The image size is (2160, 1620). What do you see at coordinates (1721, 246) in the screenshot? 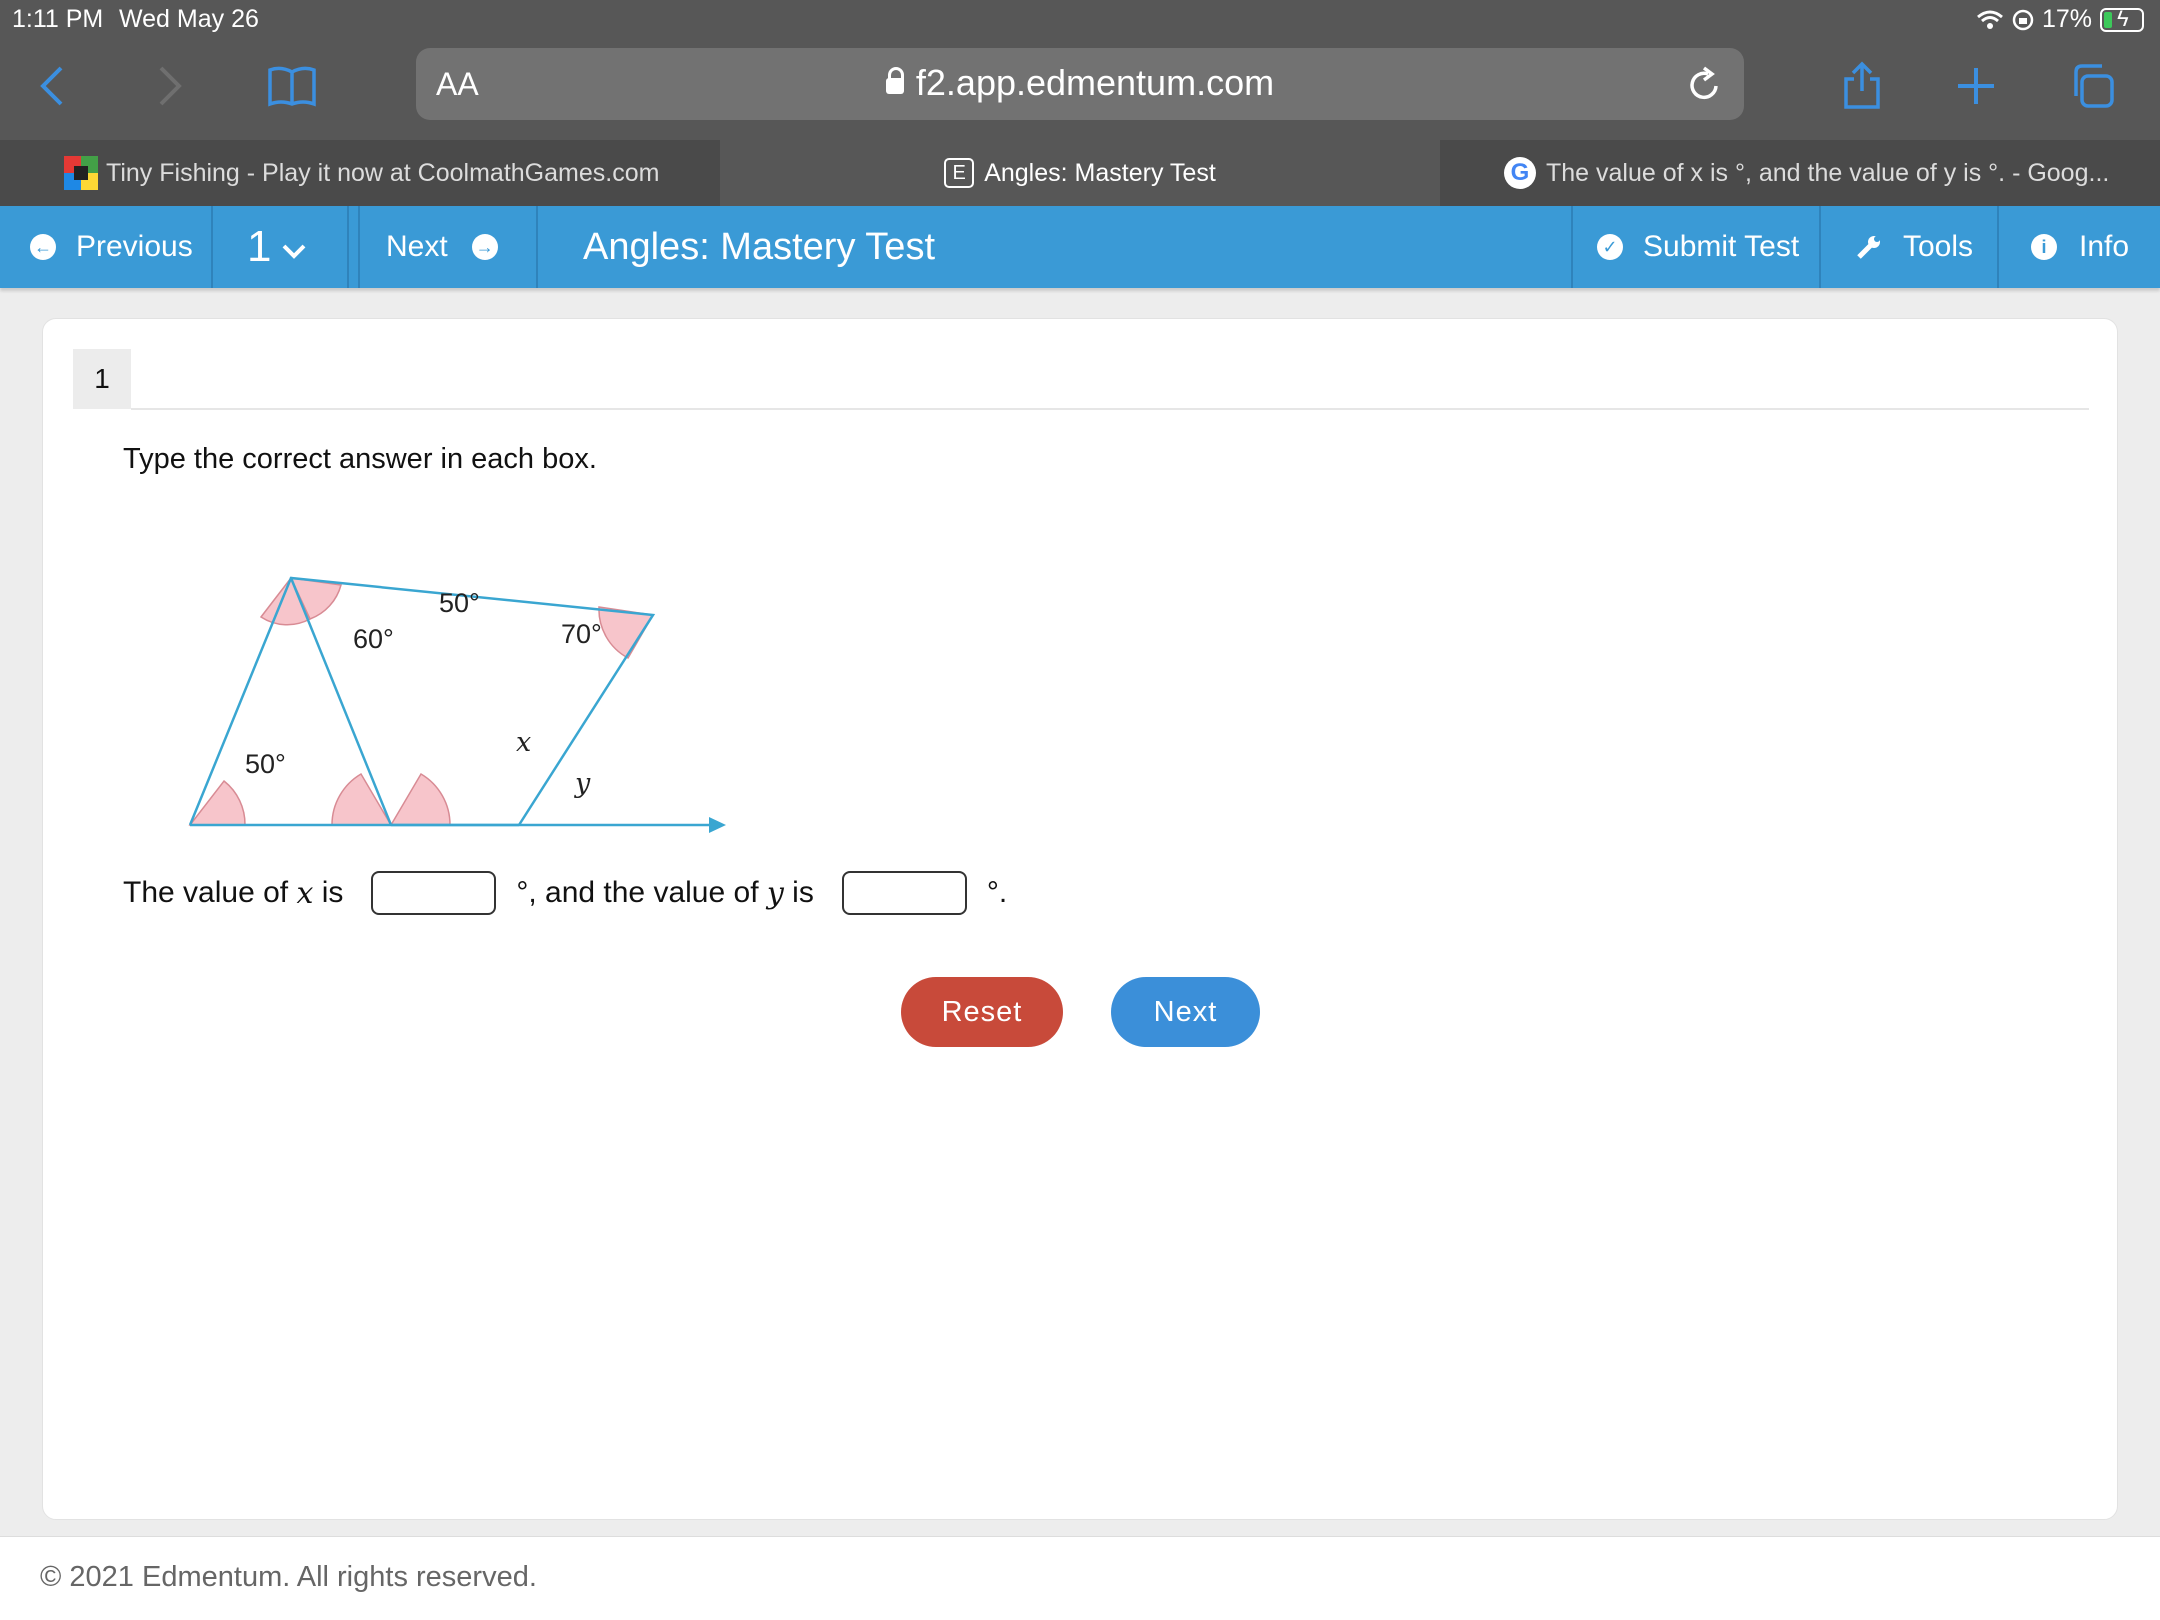
I see `submit-test-label: Submit Test` at bounding box center [1721, 246].